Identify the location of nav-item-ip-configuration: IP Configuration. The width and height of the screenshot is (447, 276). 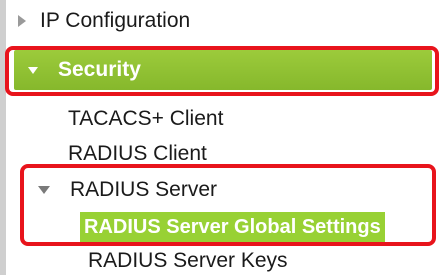
(104, 21).